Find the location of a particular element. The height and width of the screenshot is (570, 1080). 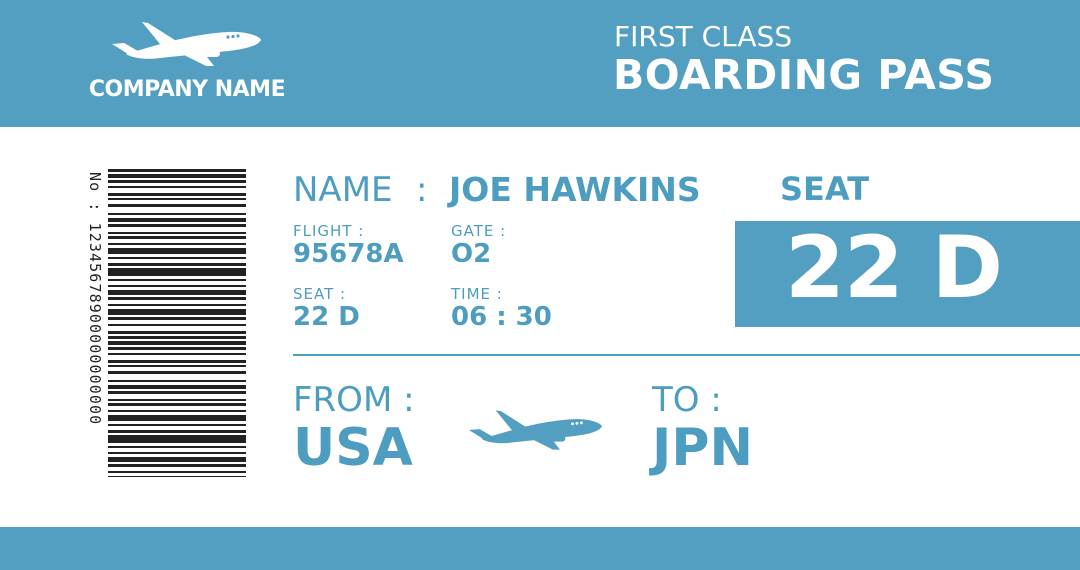

flight-value: 95678A is located at coordinates (348, 254).